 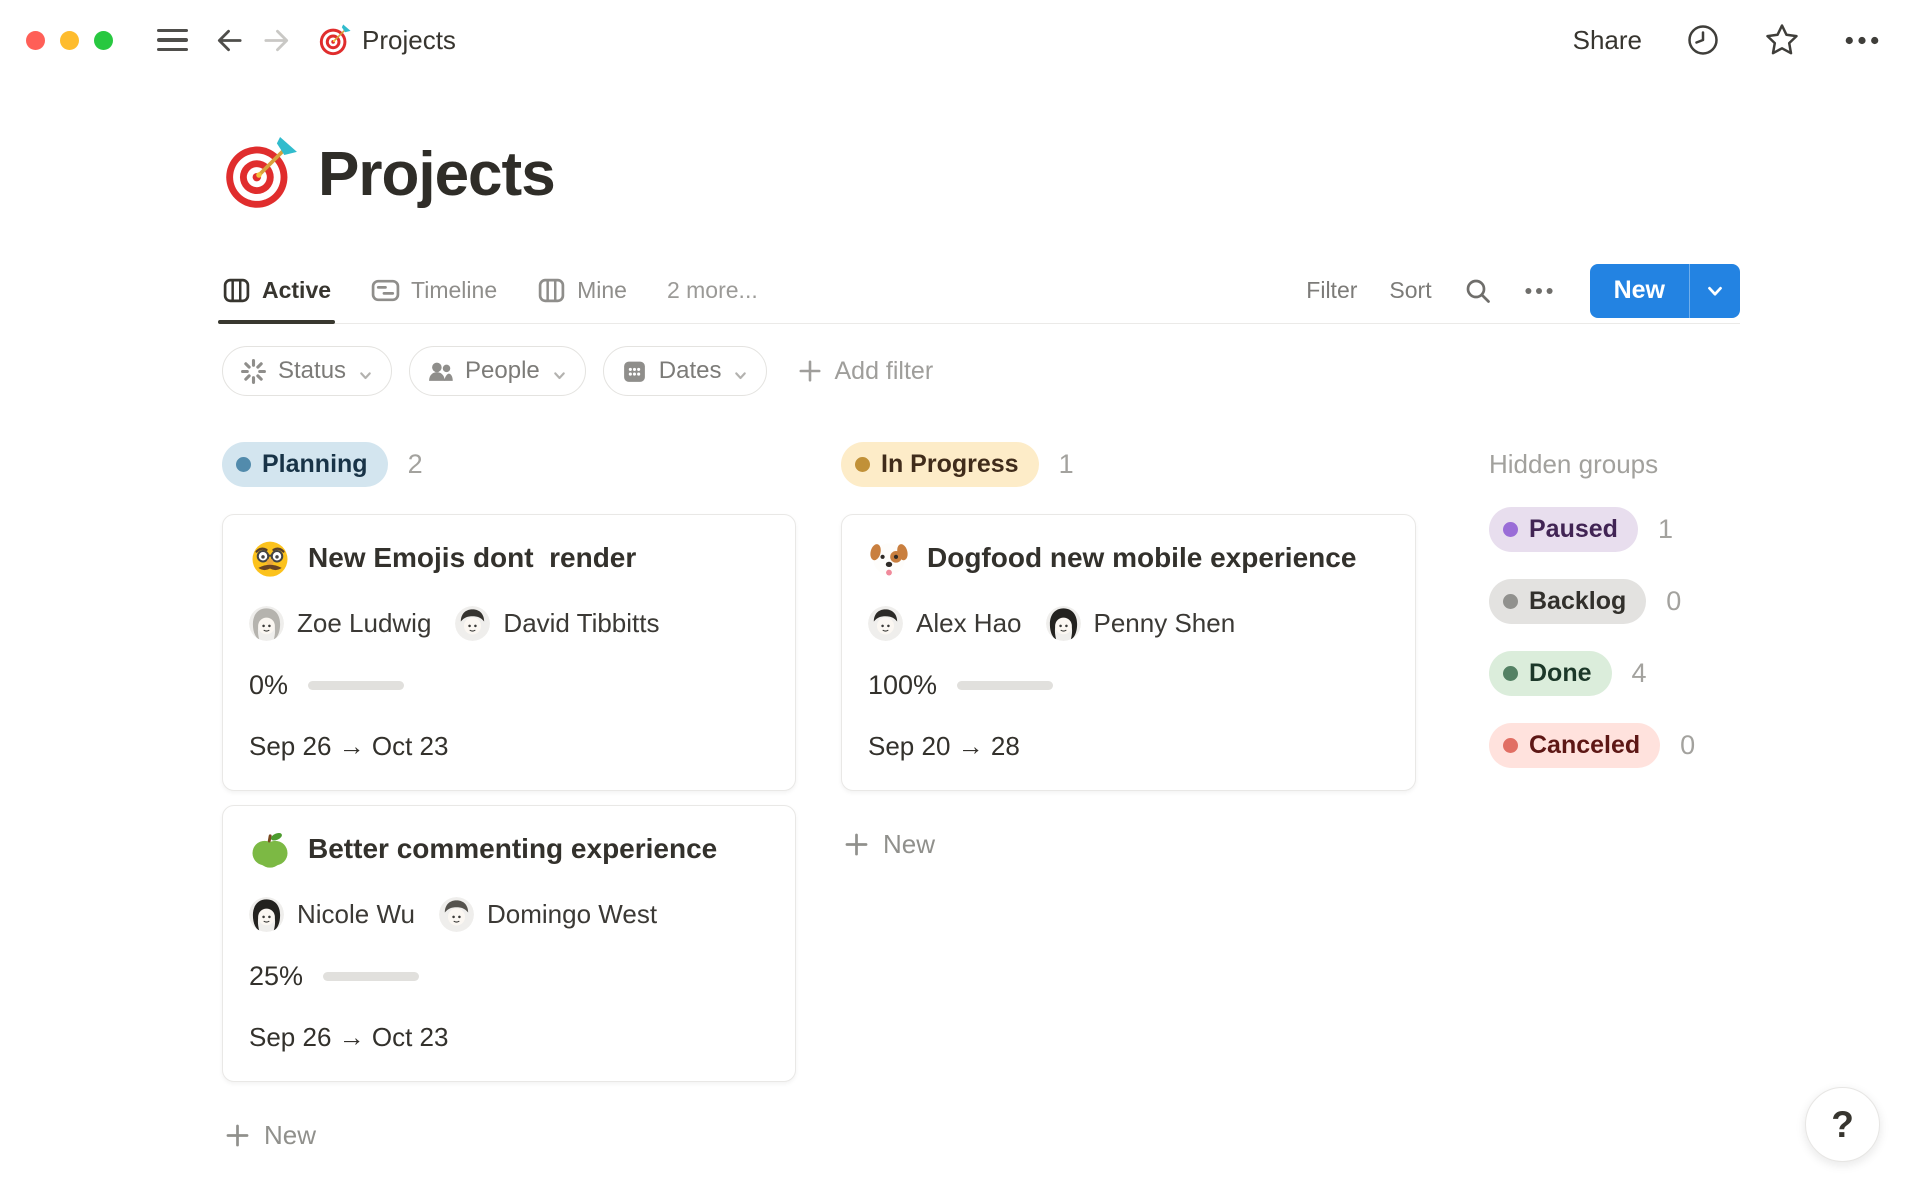 What do you see at coordinates (581, 623) in the screenshot?
I see `assignee-name: David Tibbitts` at bounding box center [581, 623].